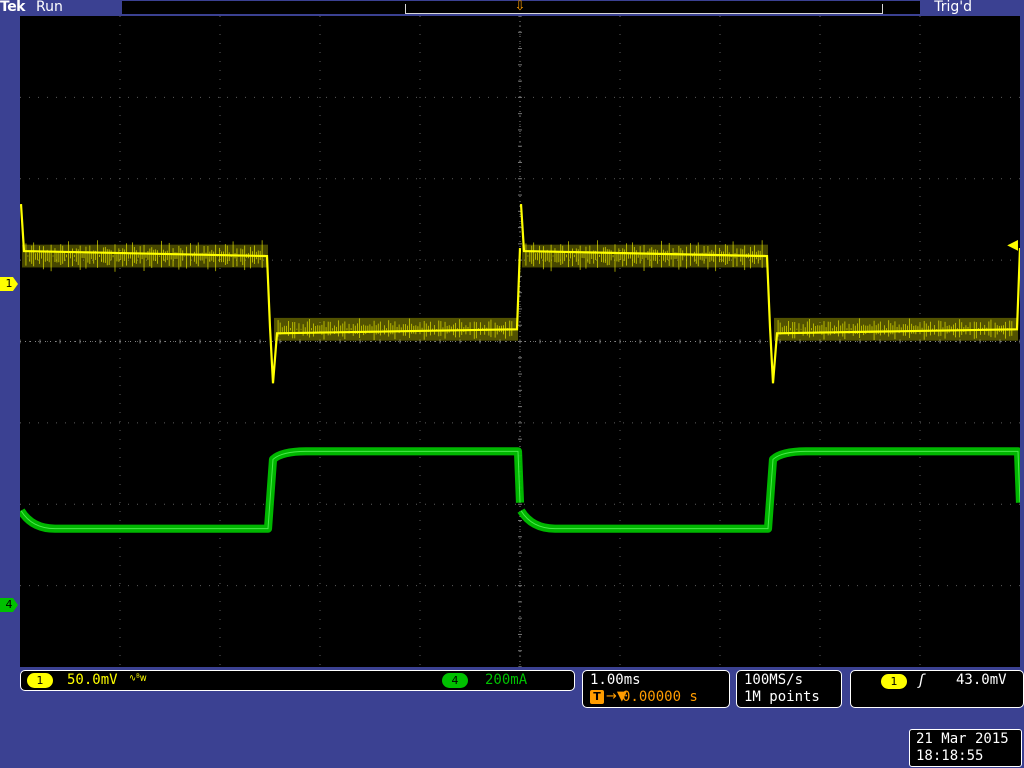 This screenshot has height=768, width=1024. Describe the element at coordinates (937, 689) in the screenshot. I see `trigger-readout: 1 ʃ 43.0mV` at that location.